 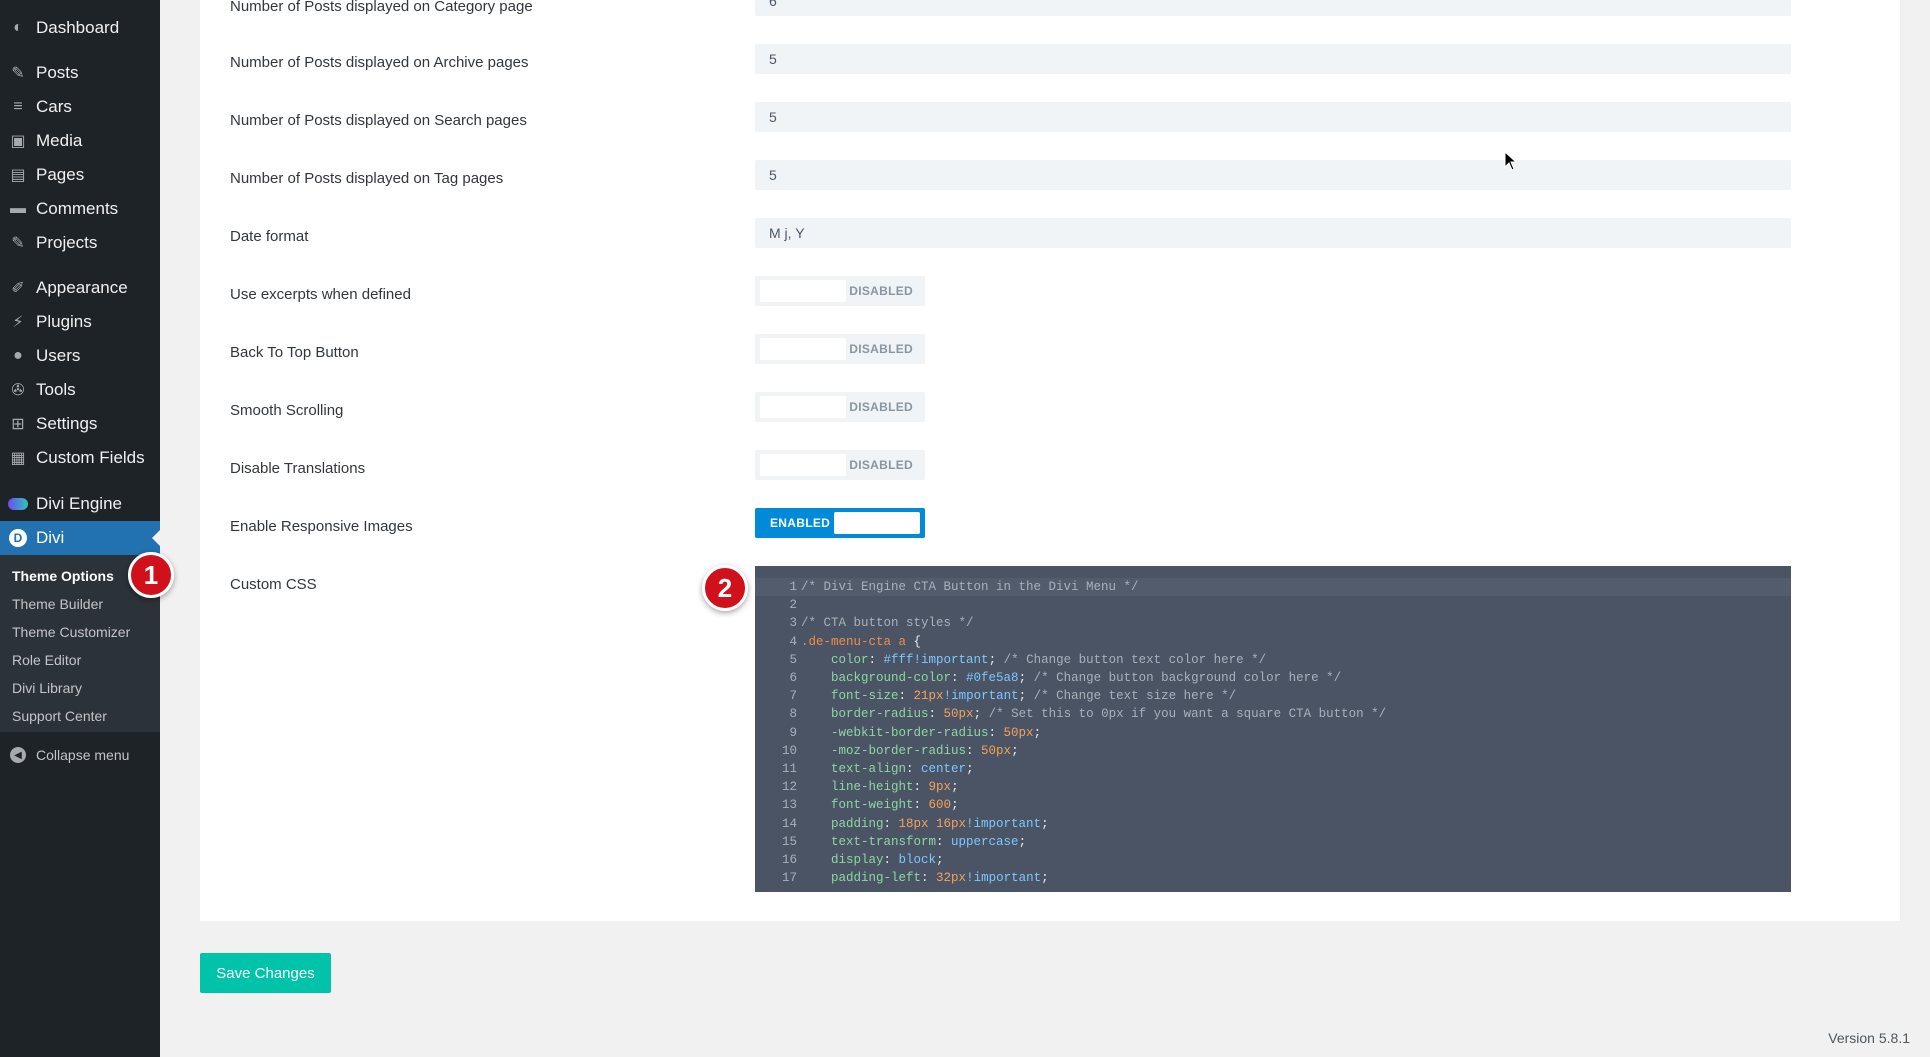 I want to click on menu-item-label: Divi Engine, so click(x=79, y=503).